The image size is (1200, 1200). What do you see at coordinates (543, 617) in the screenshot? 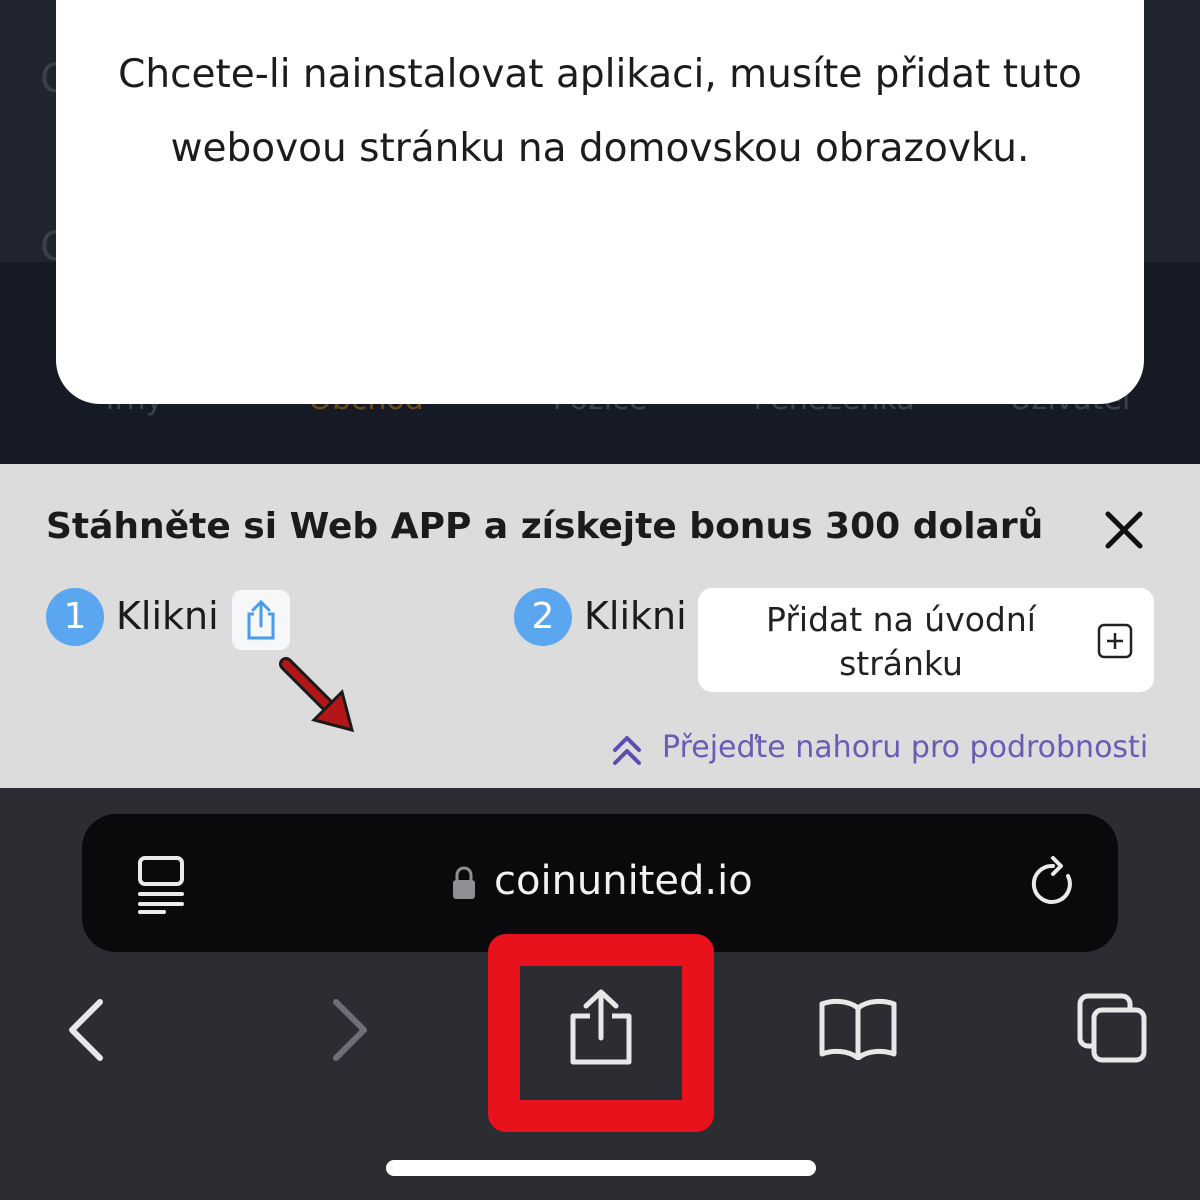
I see `step-number-2: 2` at bounding box center [543, 617].